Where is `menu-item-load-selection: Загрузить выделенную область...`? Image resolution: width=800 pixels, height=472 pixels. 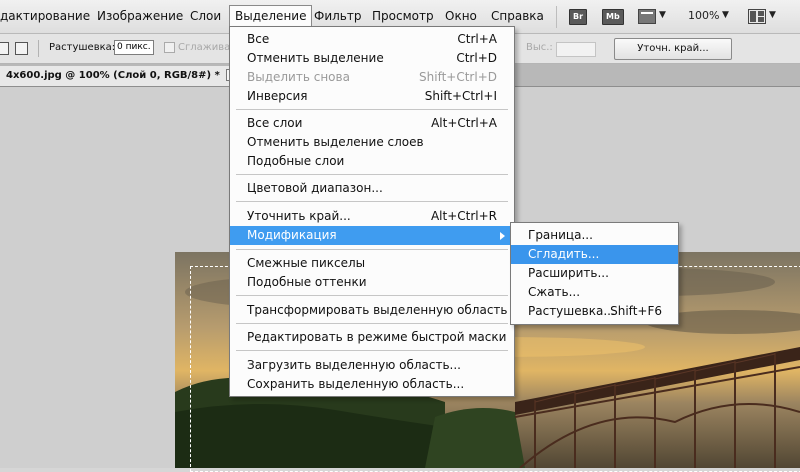 menu-item-load-selection: Загрузить выделенную область... is located at coordinates (372, 365).